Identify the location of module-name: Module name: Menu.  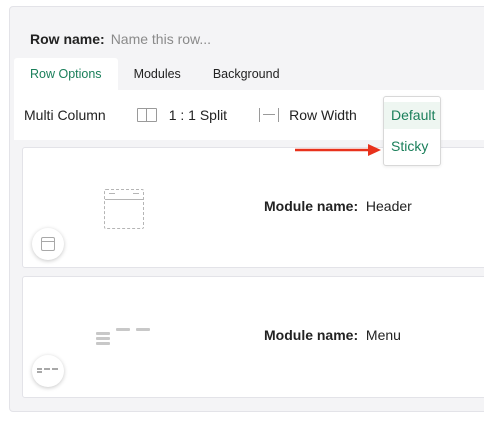
(332, 335).